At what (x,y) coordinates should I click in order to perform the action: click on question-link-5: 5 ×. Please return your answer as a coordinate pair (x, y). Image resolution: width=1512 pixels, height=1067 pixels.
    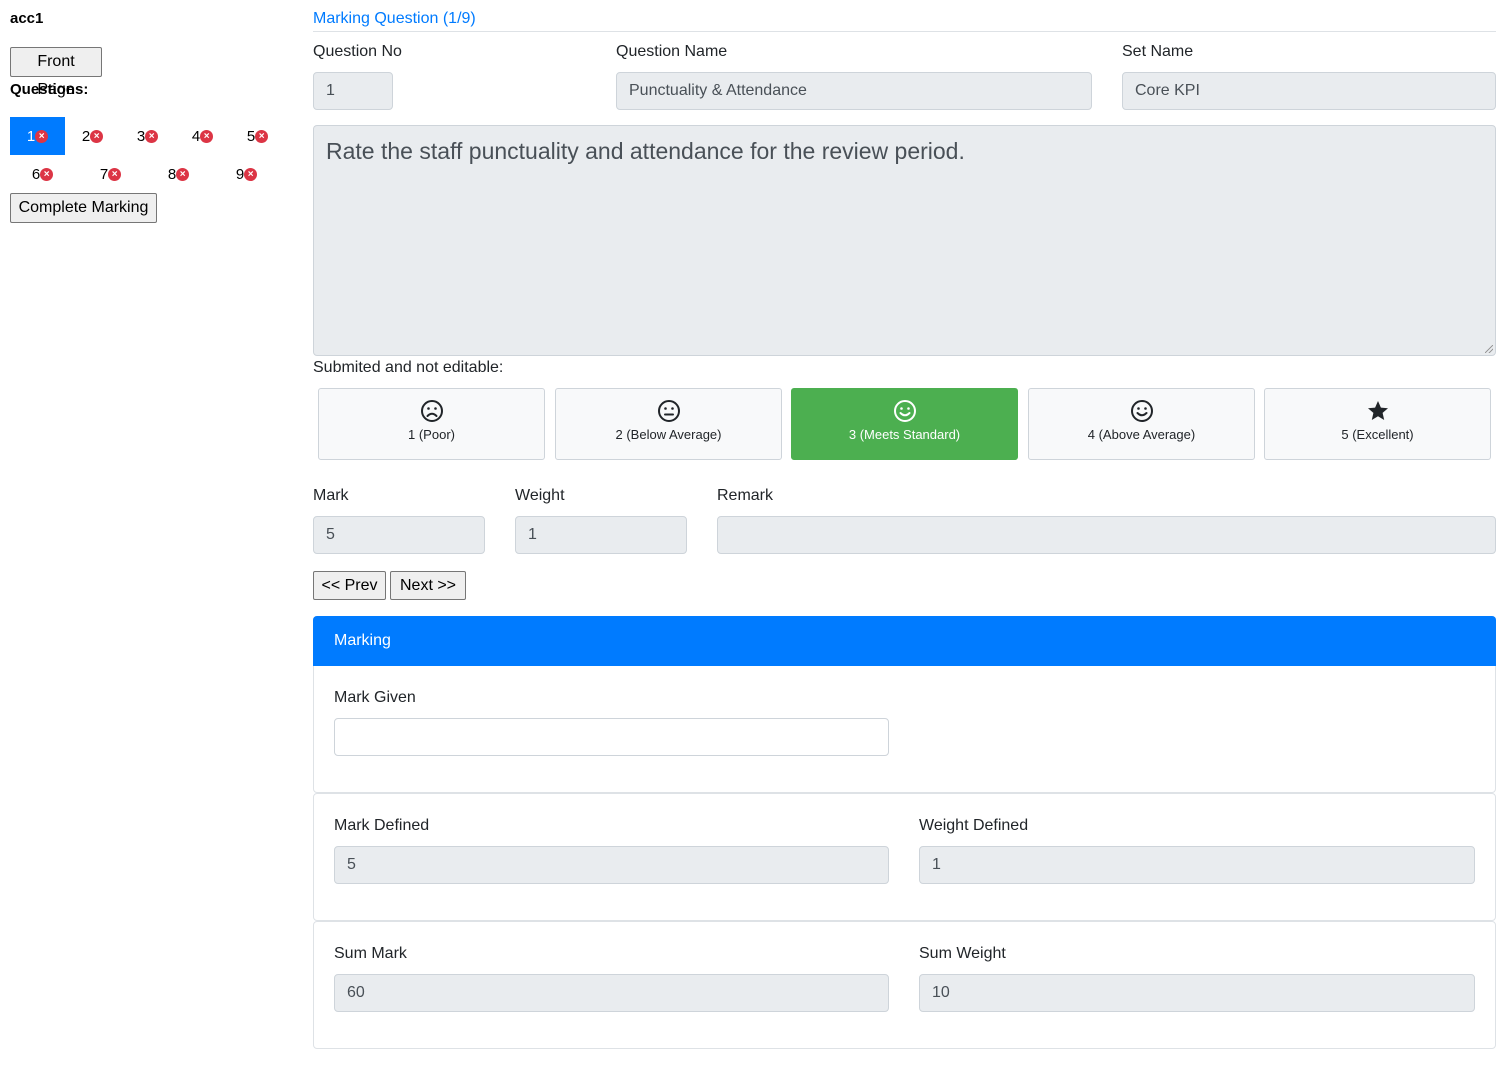
    Looking at the image, I should click on (257, 136).